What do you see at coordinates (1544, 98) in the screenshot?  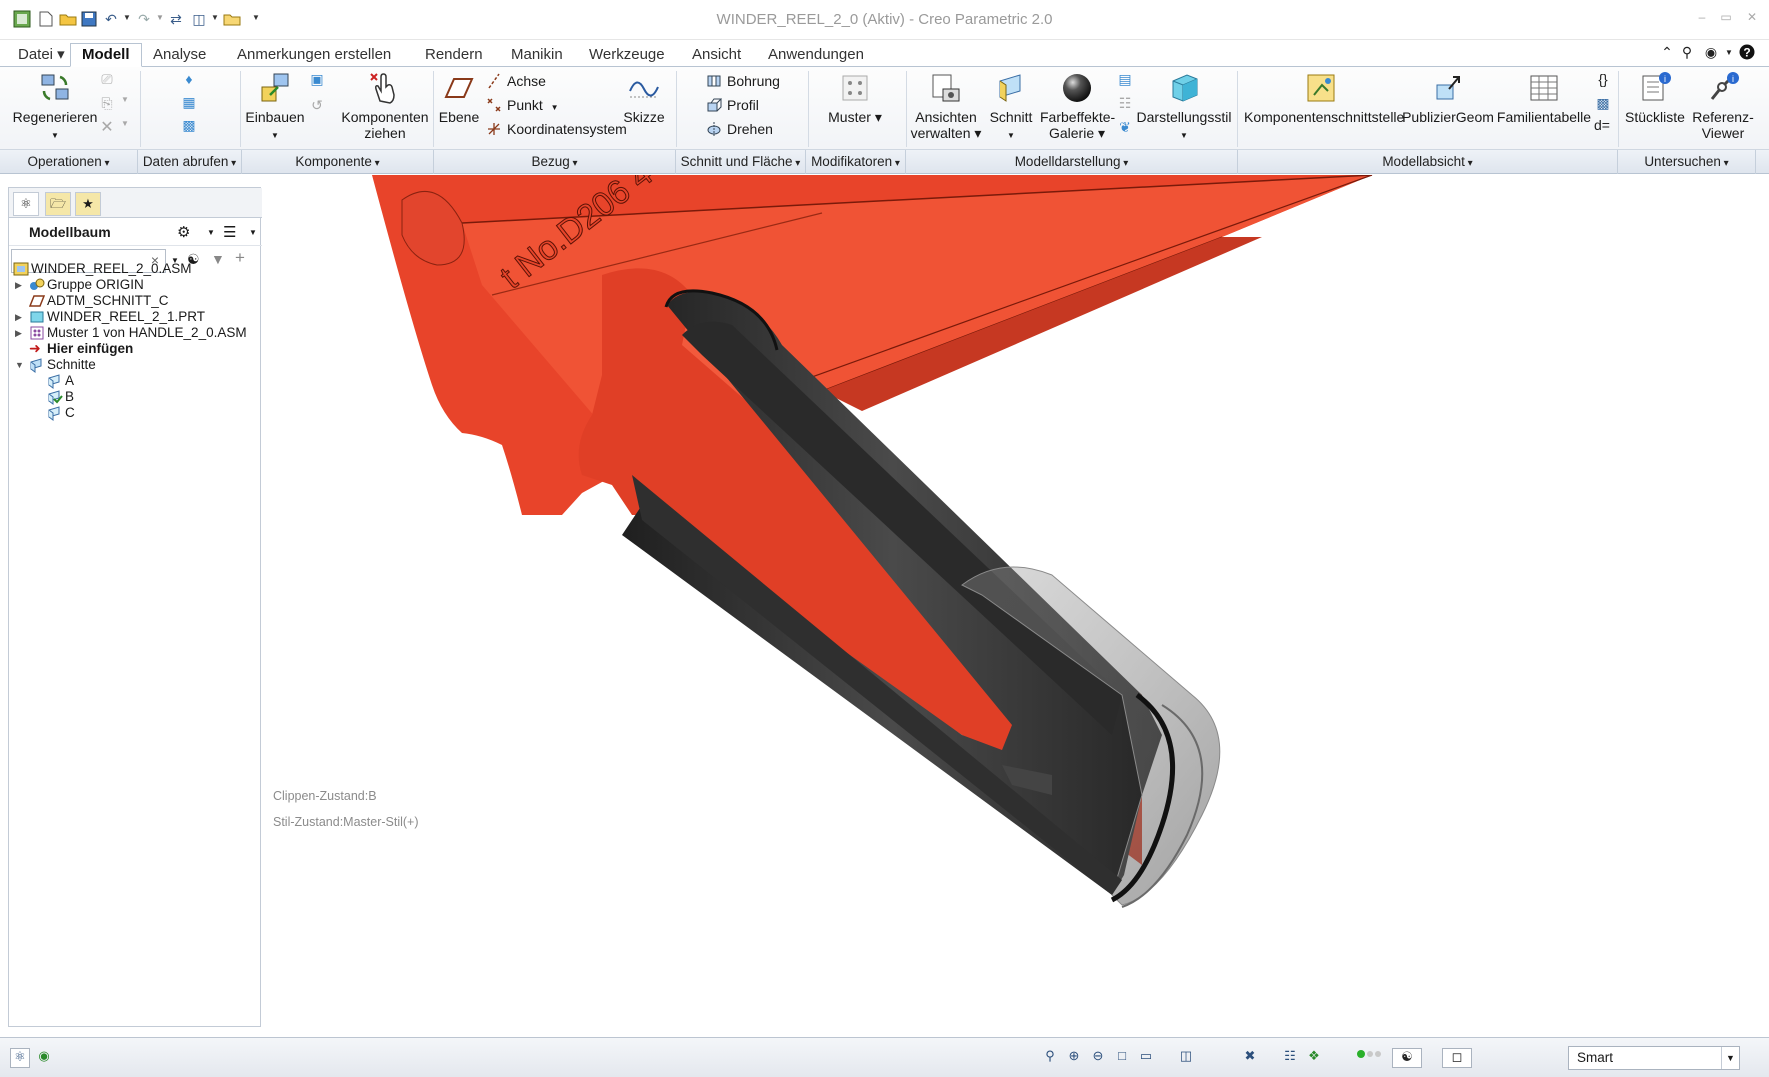 I see `family-table-button: Familientabelle` at bounding box center [1544, 98].